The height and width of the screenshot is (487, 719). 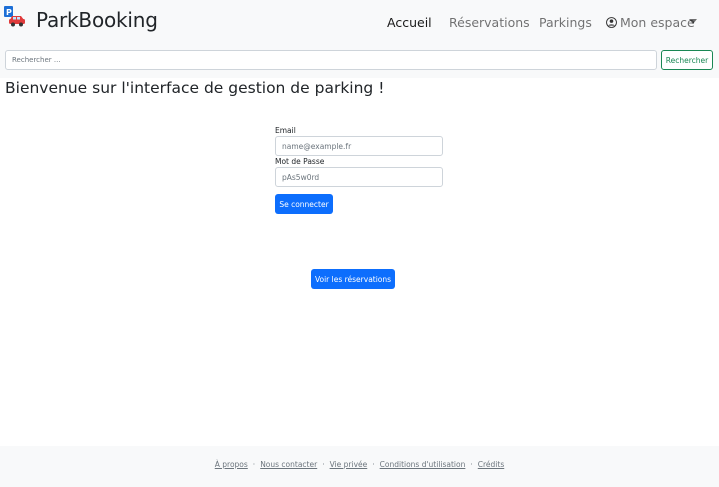 What do you see at coordinates (657, 22) in the screenshot?
I see `account-menu-toggle: Mon espace` at bounding box center [657, 22].